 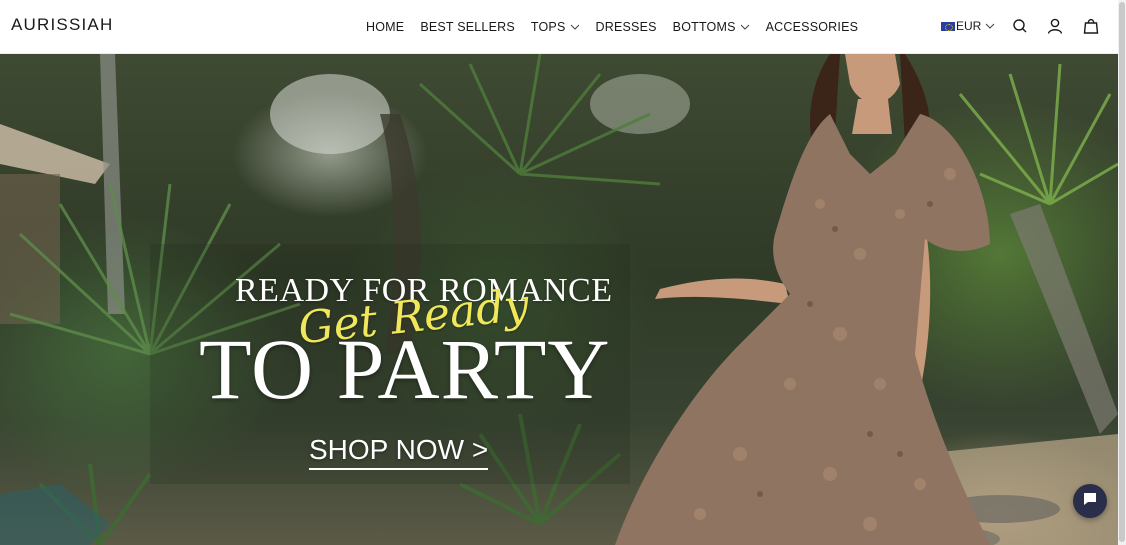 What do you see at coordinates (1091, 26) in the screenshot?
I see `cart-icon` at bounding box center [1091, 26].